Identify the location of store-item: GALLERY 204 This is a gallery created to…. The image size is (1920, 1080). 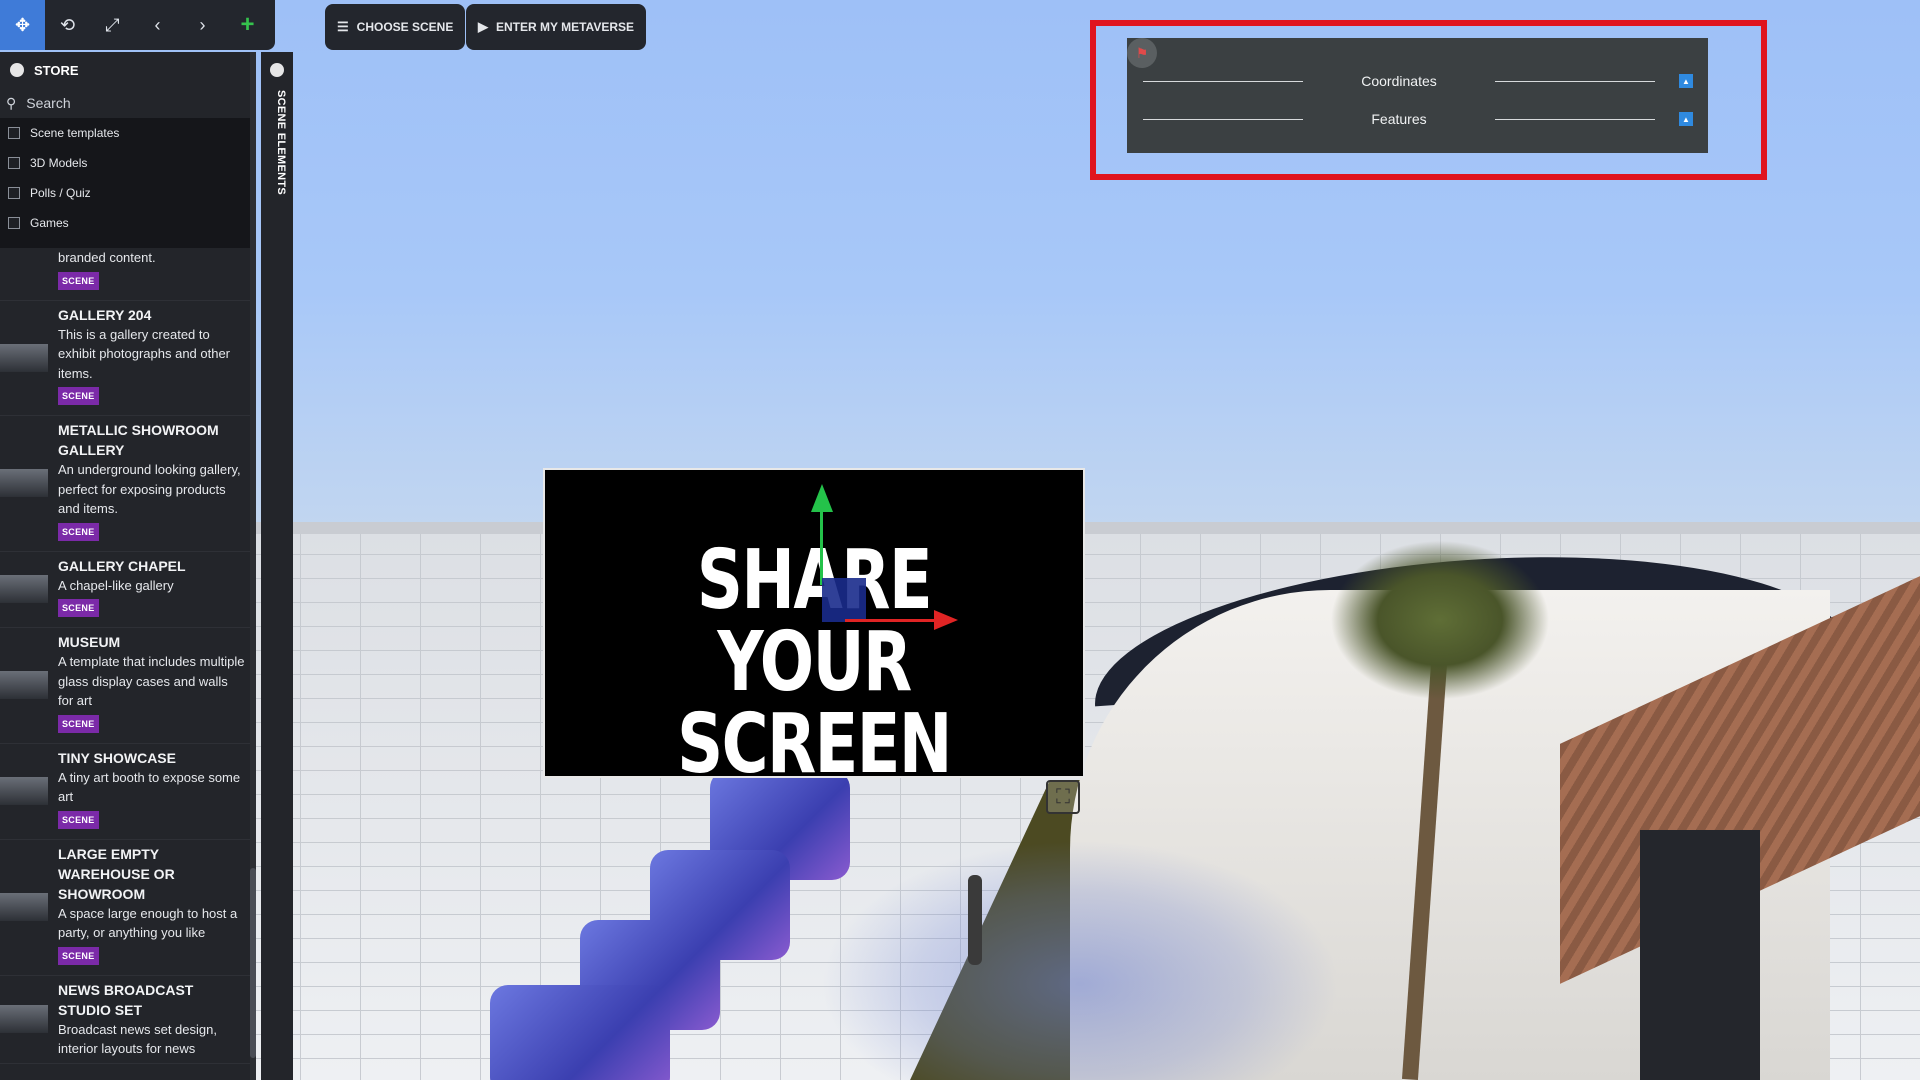
(125, 358).